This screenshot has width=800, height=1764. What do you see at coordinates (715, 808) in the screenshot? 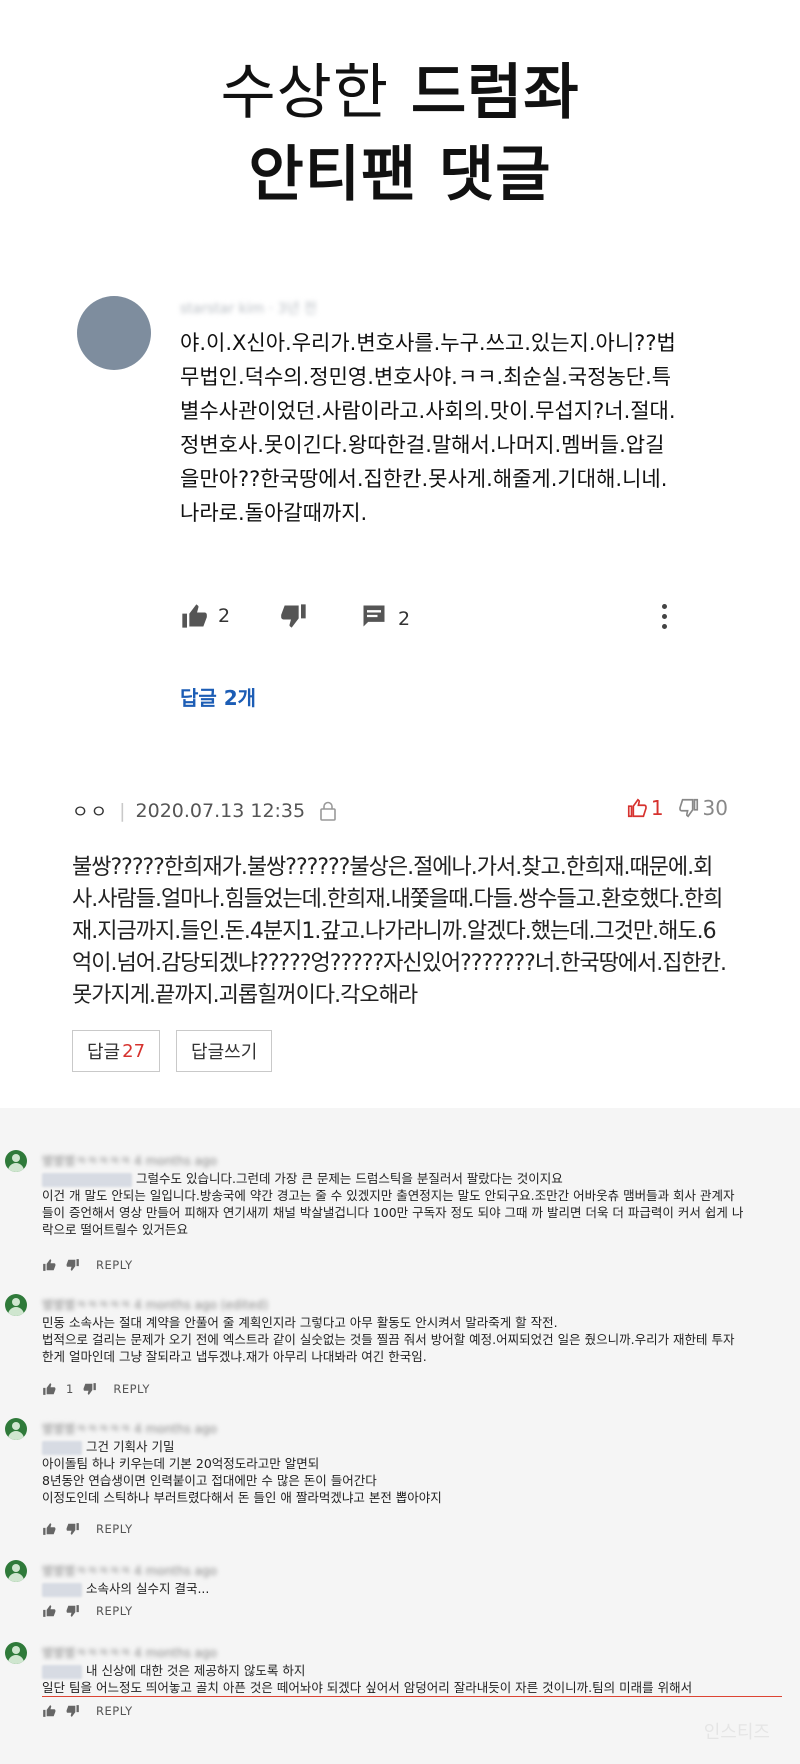
I see `downvote-count: 30` at bounding box center [715, 808].